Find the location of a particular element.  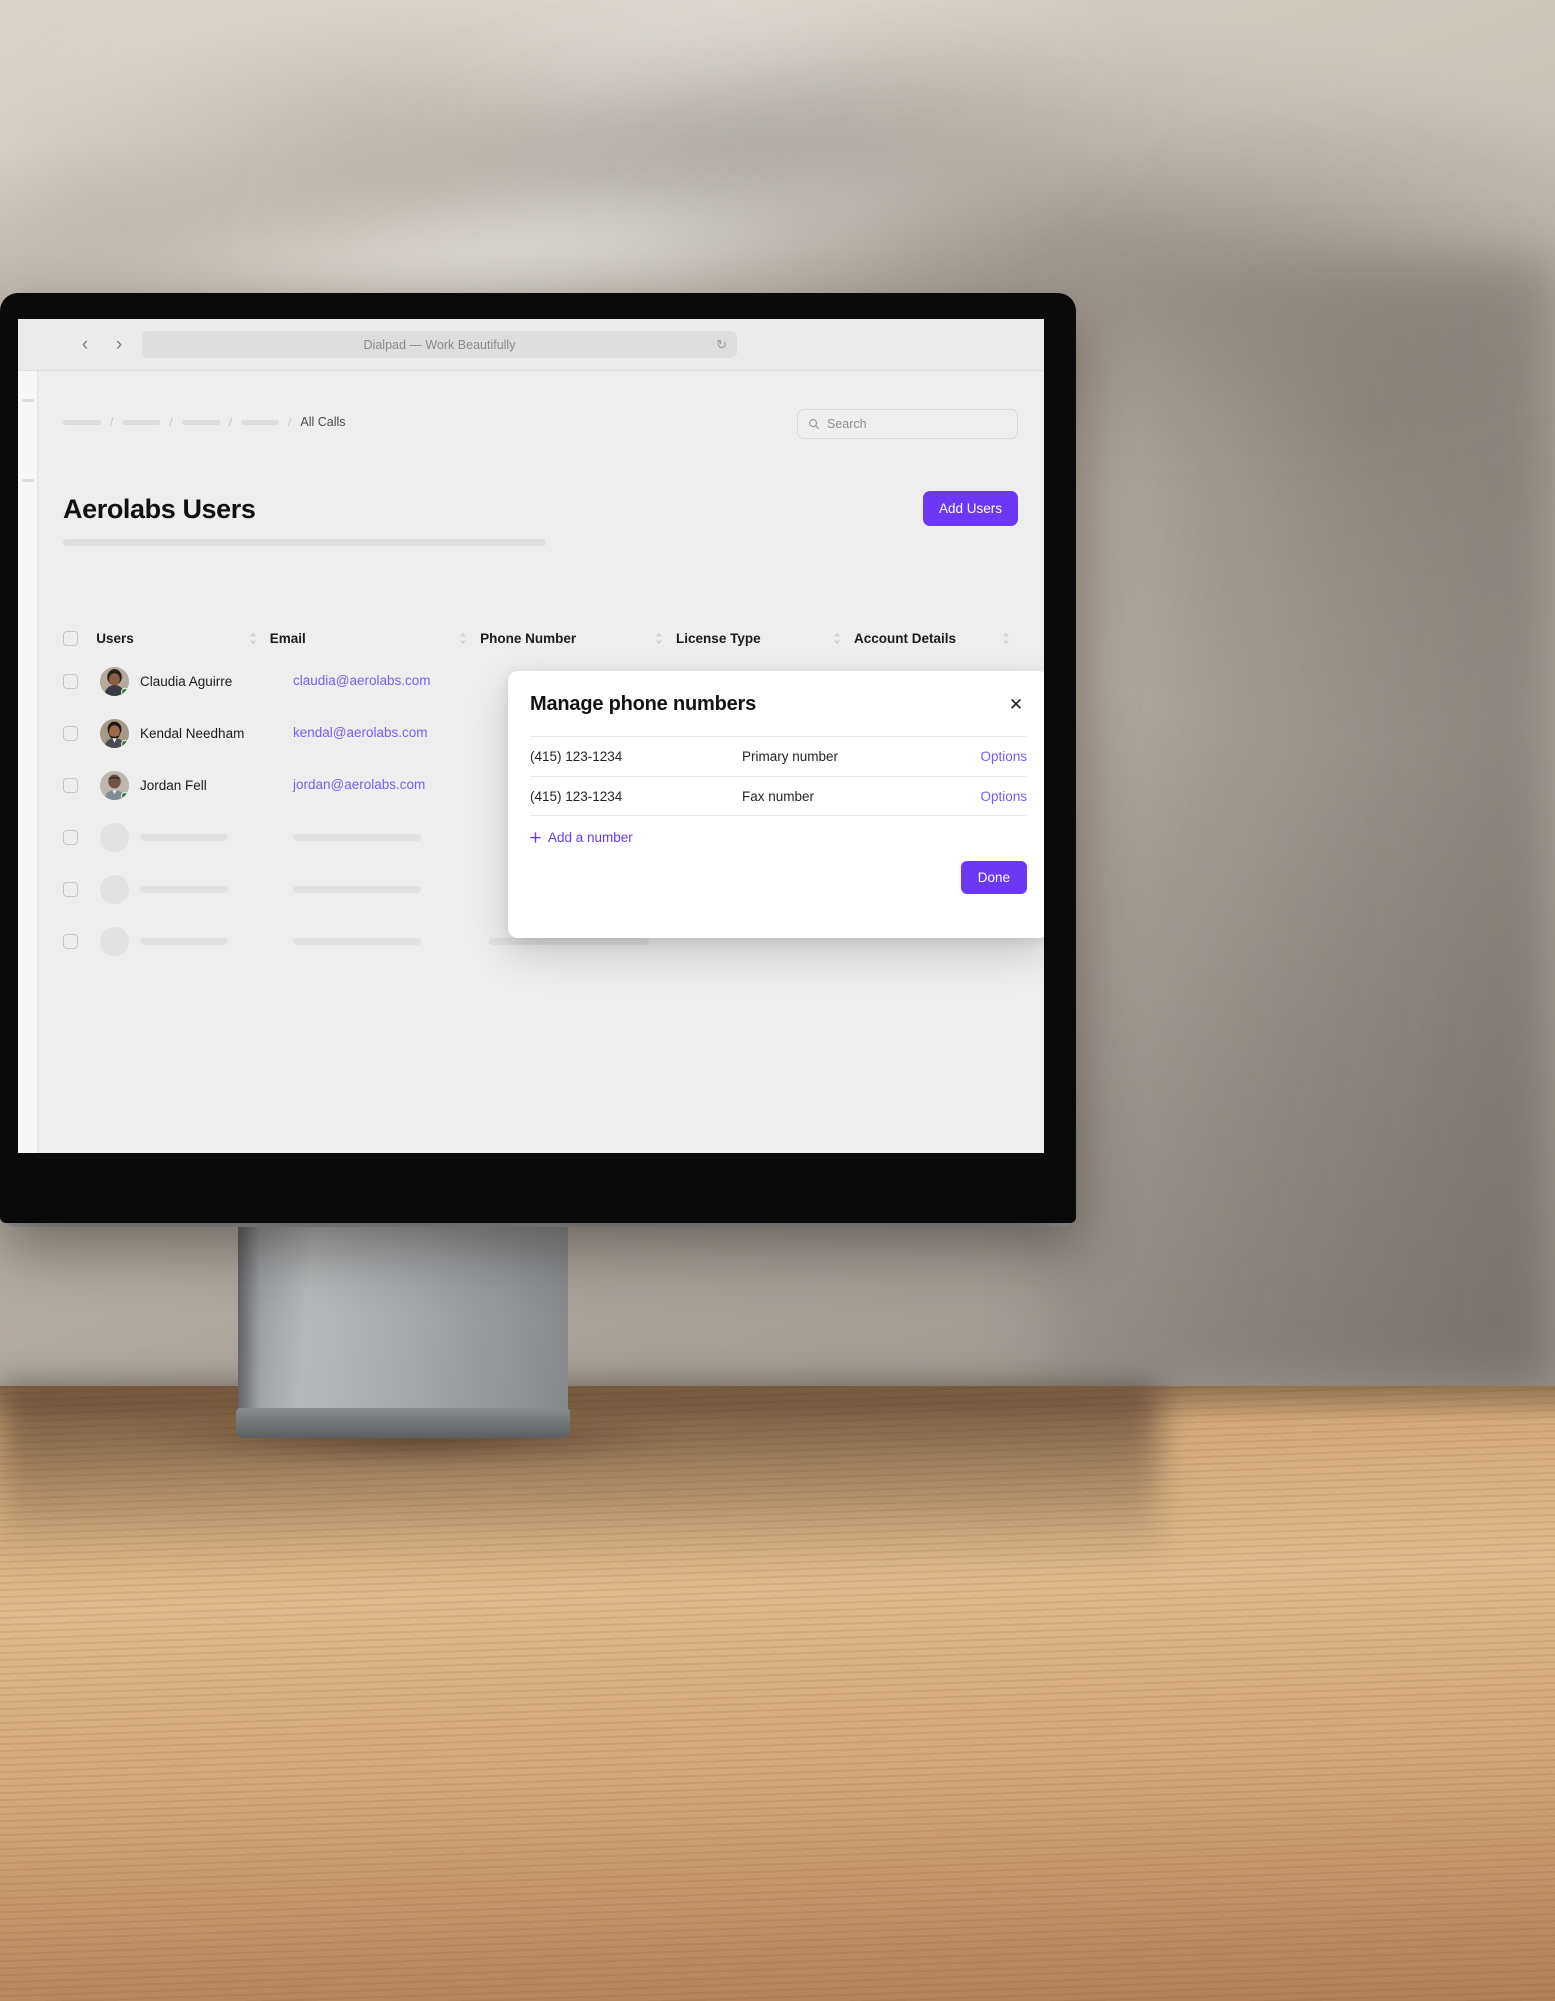

sort-toggle-users is located at coordinates (253, 638).